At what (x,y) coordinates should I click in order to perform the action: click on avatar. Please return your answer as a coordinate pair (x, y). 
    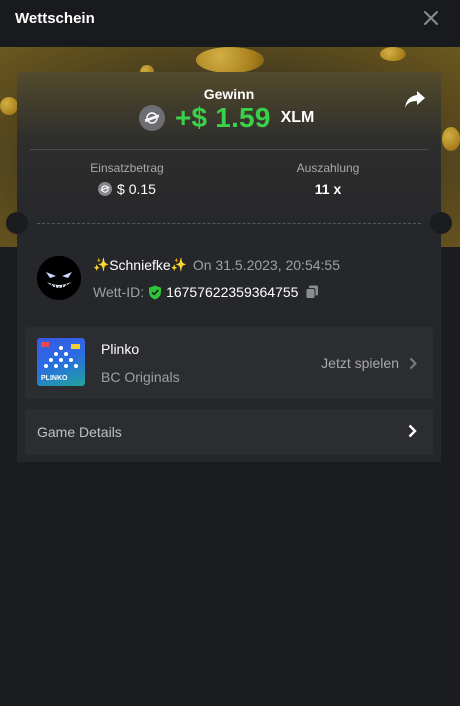
    Looking at the image, I should click on (59, 278).